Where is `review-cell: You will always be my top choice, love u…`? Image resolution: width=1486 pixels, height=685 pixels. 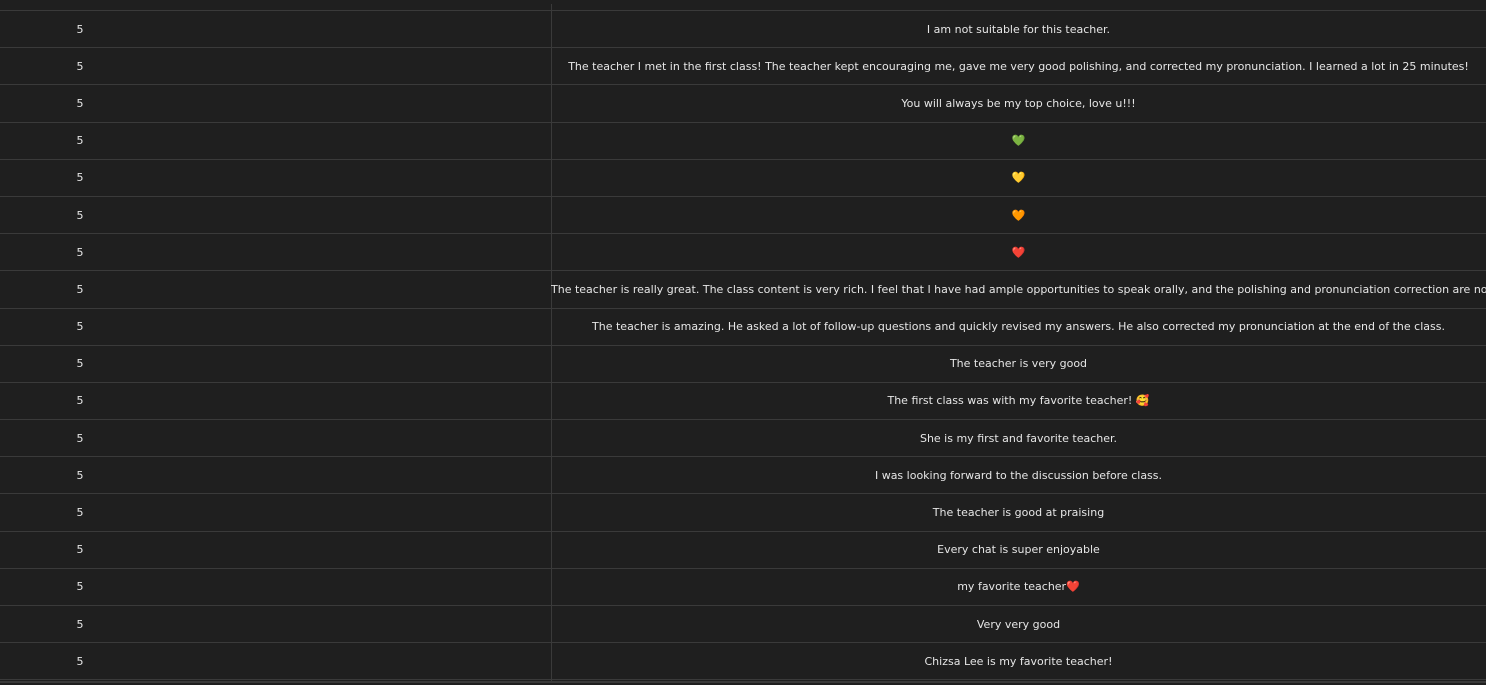
review-cell: You will always be my top choice, love u… is located at coordinates (1018, 103).